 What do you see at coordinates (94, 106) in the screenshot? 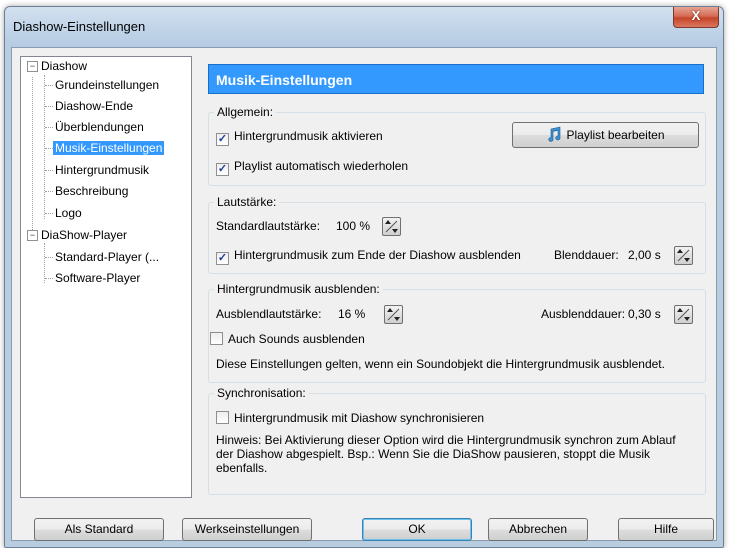
I see `tree-item-diashow-ende: Diashow-Ende` at bounding box center [94, 106].